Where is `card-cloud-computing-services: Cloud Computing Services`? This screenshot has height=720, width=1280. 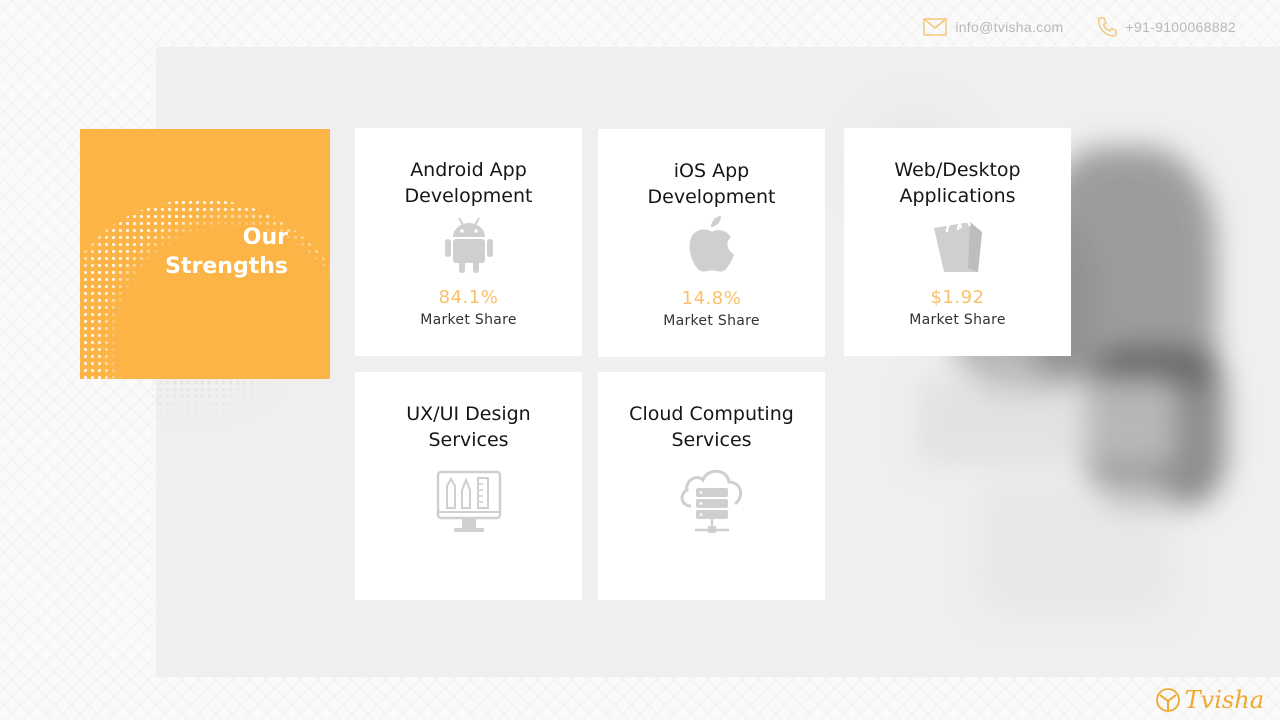 card-cloud-computing-services: Cloud Computing Services is located at coordinates (711, 486).